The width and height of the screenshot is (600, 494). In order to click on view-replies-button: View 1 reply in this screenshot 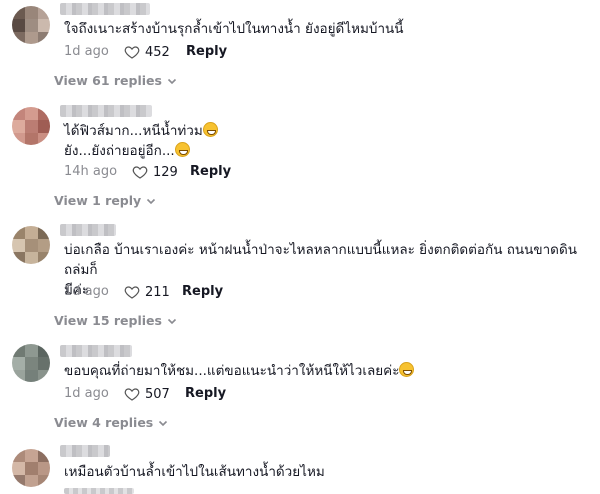, I will do `click(105, 200)`.